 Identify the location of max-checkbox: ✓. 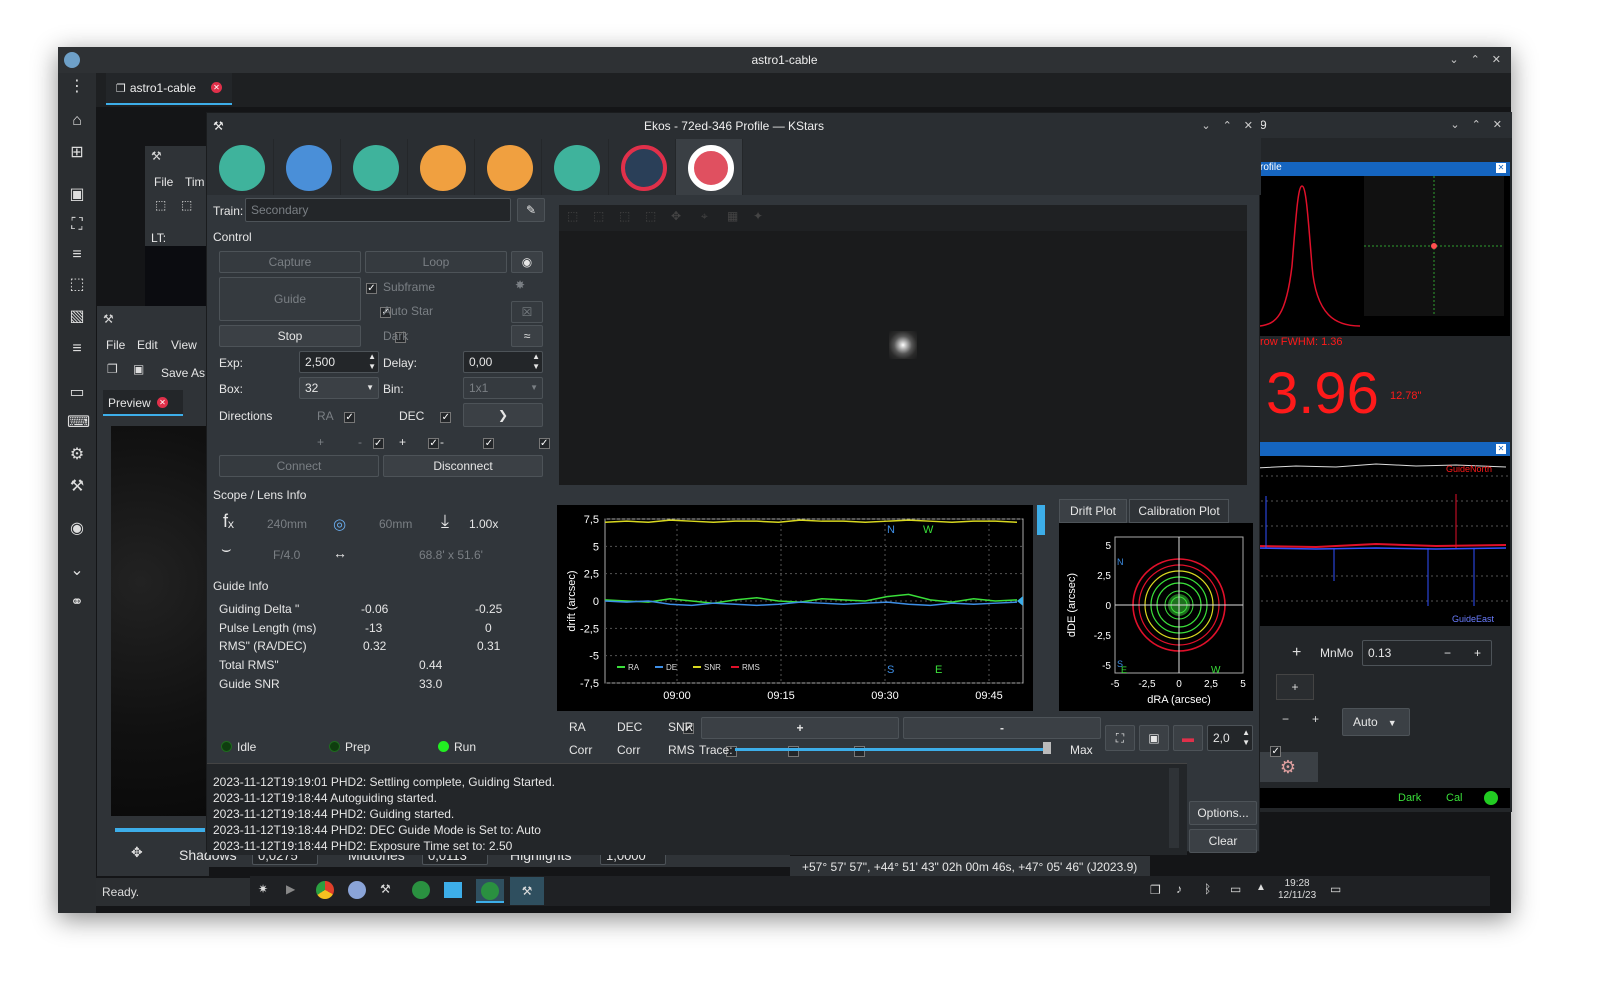
(1276, 752).